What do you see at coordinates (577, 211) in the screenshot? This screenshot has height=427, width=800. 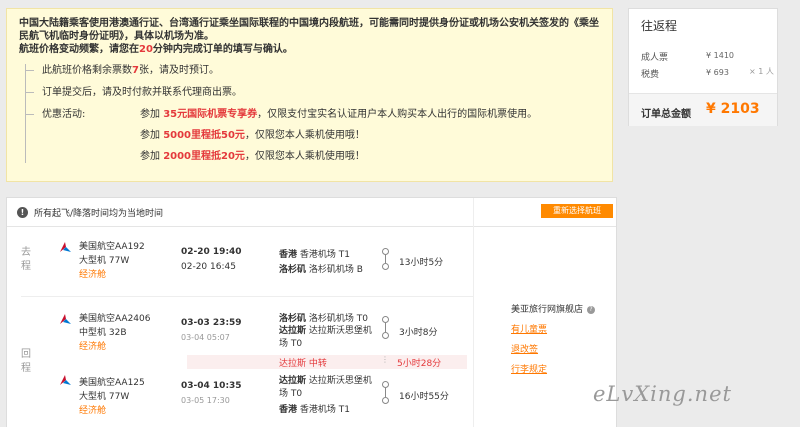 I see `reselect-flight-button: 重新选择航班` at bounding box center [577, 211].